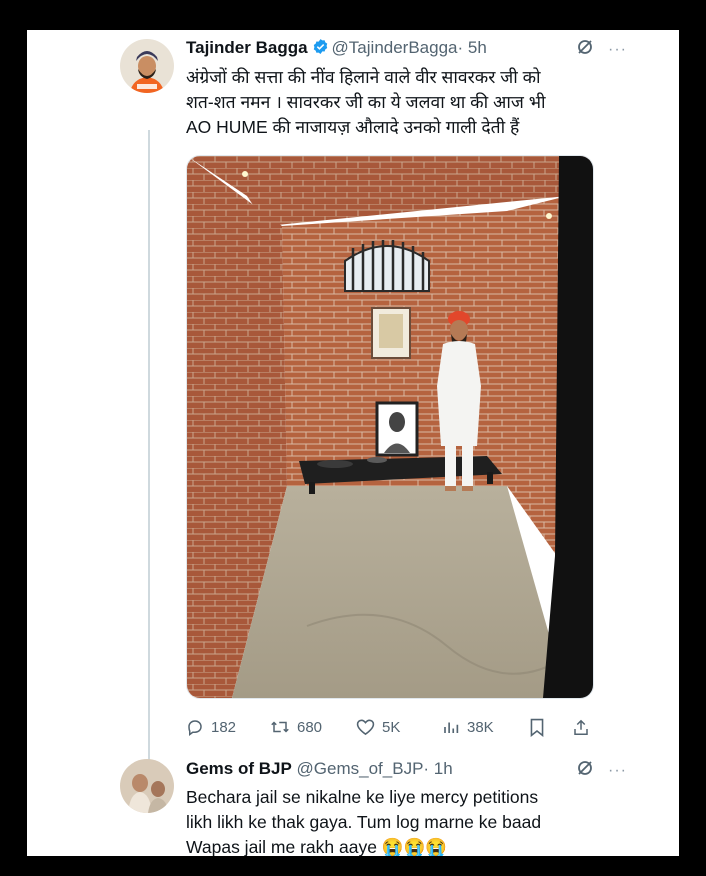 This screenshot has width=706, height=876. I want to click on views-count: 38K, so click(480, 727).